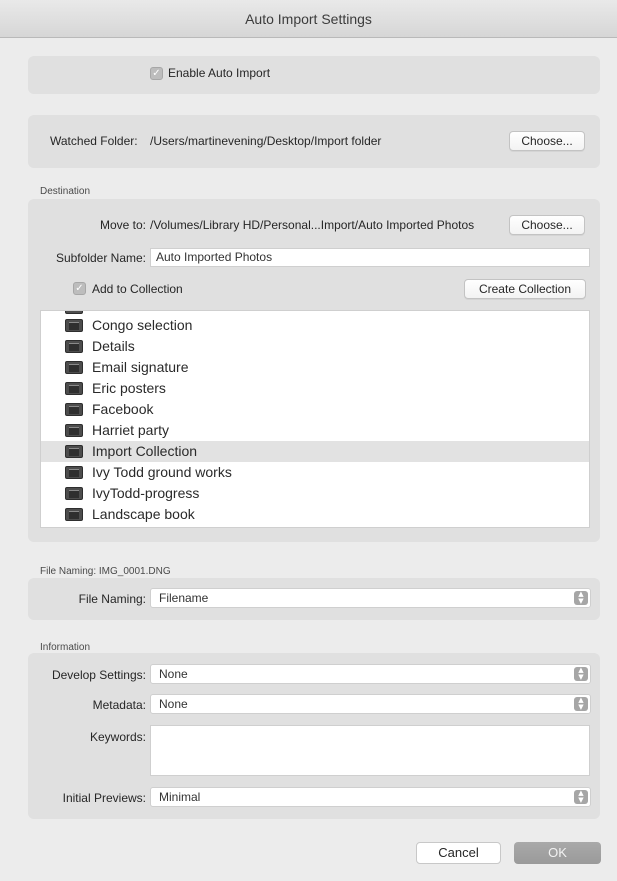 Image resolution: width=617 pixels, height=881 pixels. I want to click on add-to-collection-checkbox: ✓, so click(79, 288).